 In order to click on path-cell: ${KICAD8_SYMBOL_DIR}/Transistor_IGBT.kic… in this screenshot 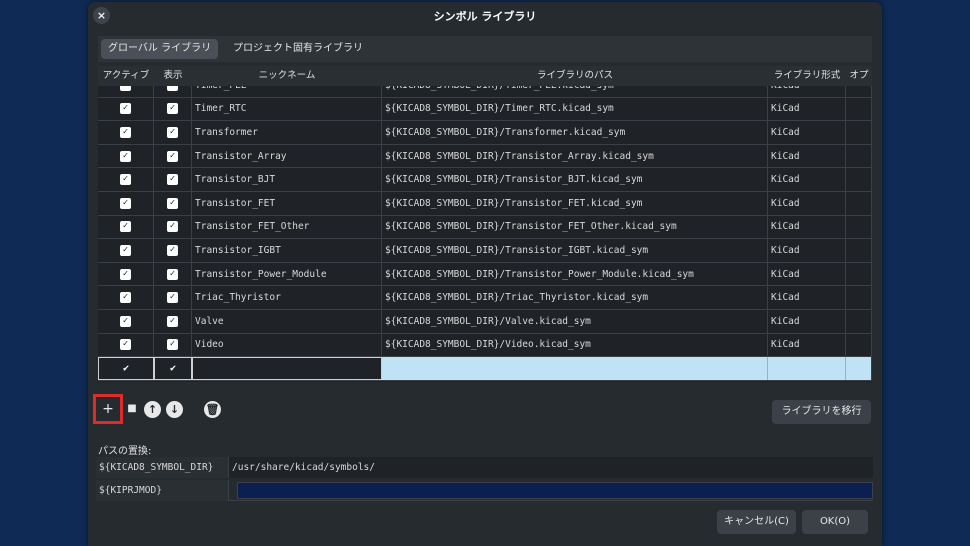, I will do `click(575, 250)`.